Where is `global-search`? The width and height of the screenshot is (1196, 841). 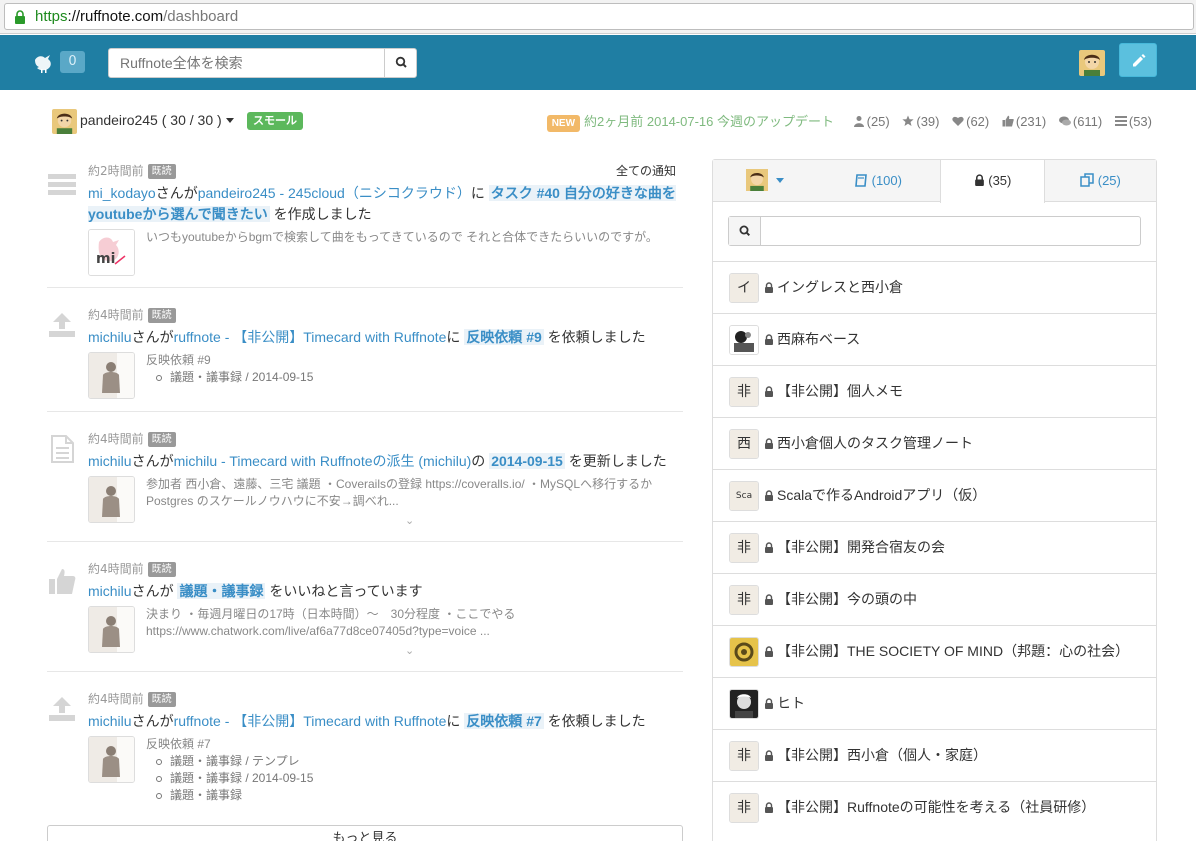 global-search is located at coordinates (262, 63).